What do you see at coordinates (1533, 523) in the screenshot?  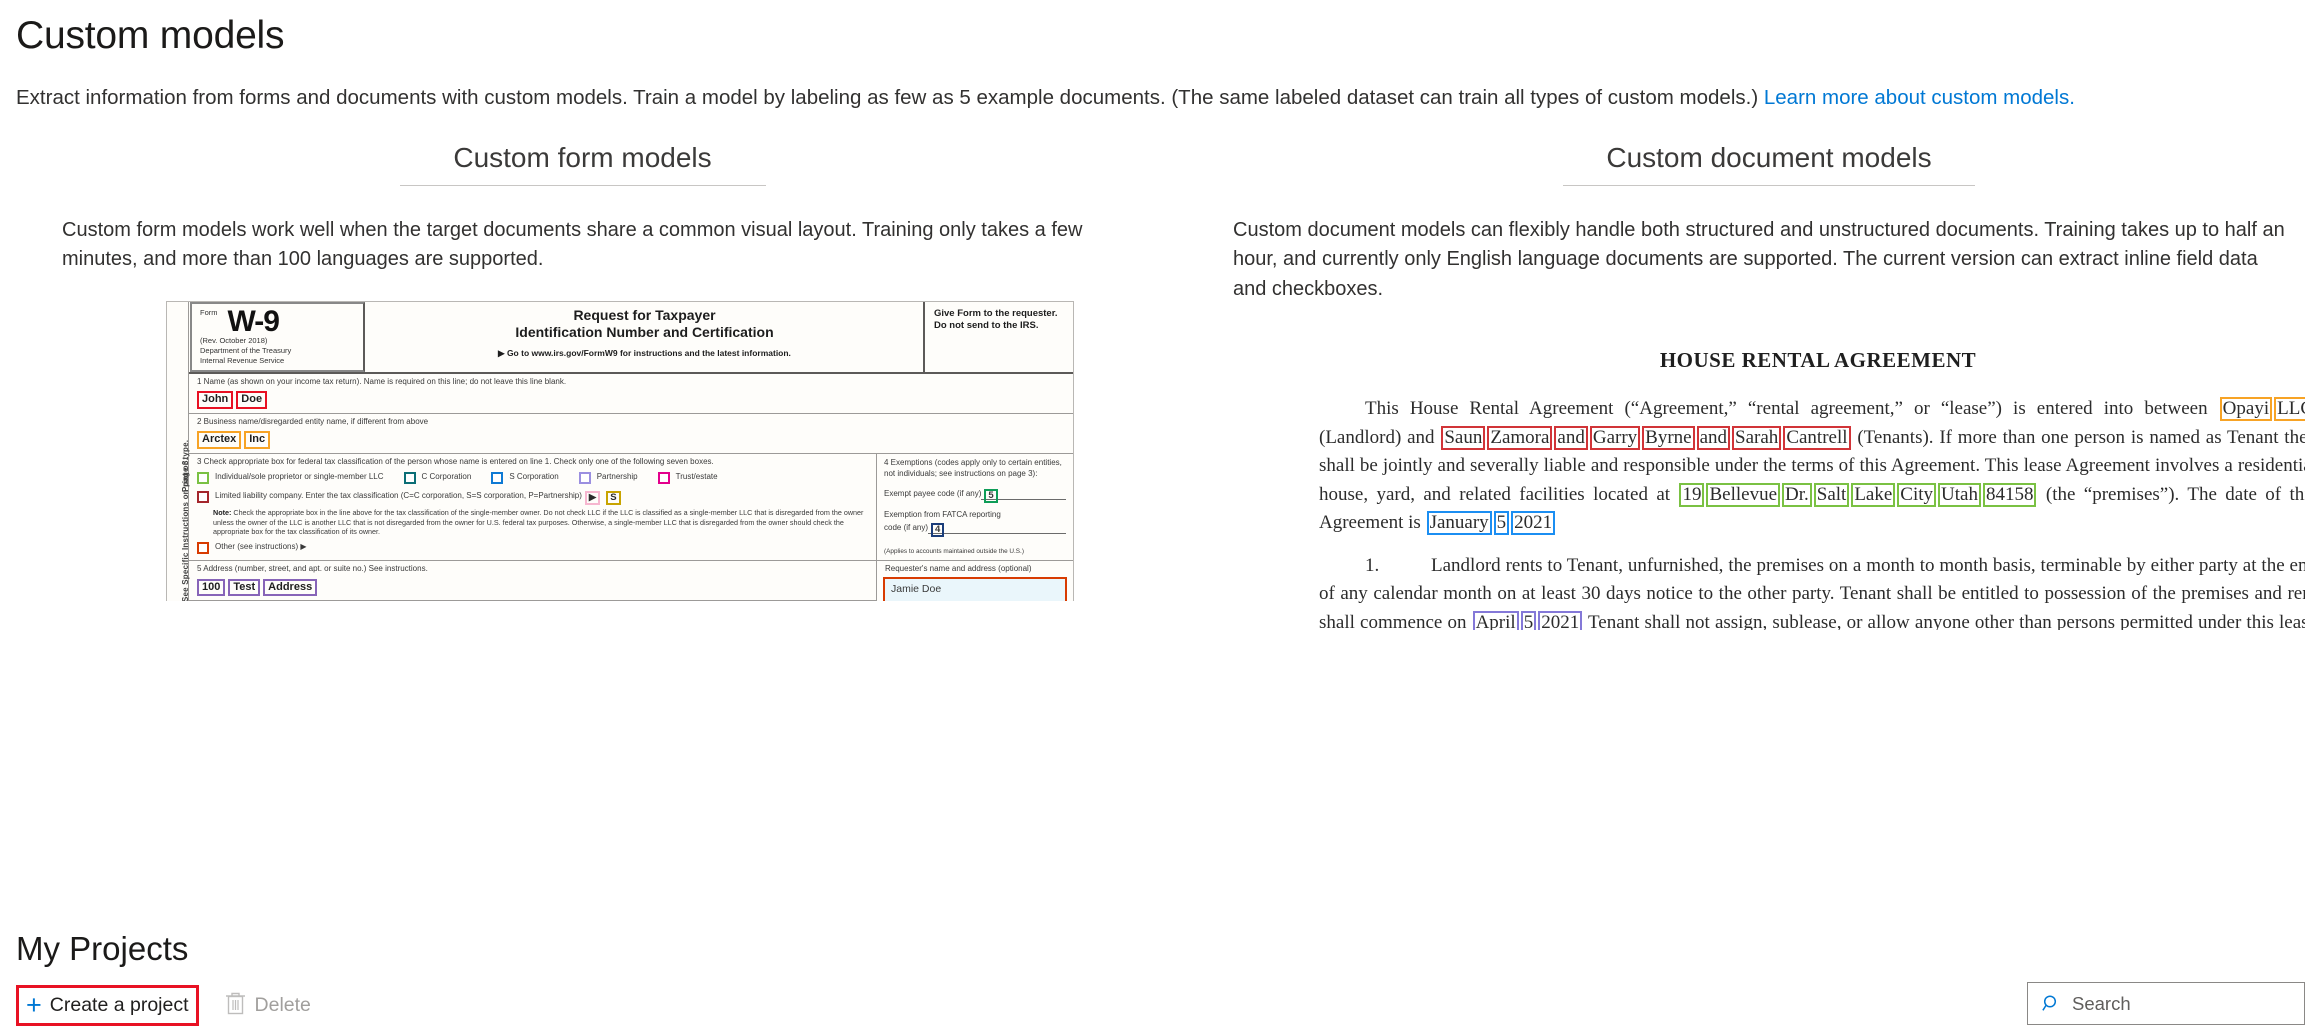 I see `rental-date-tag: 2021` at bounding box center [1533, 523].